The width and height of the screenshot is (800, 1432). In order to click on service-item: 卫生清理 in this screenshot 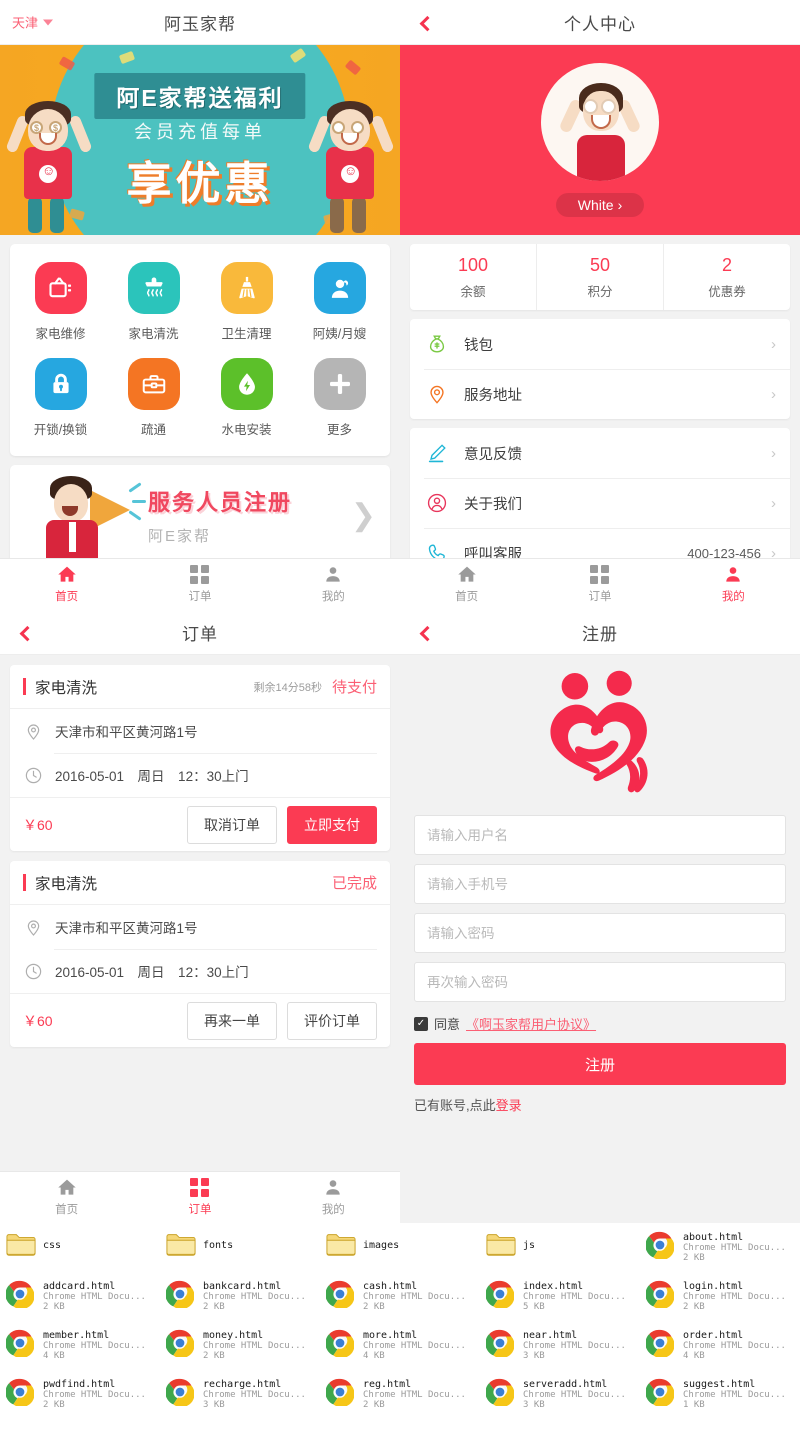, I will do `click(246, 304)`.